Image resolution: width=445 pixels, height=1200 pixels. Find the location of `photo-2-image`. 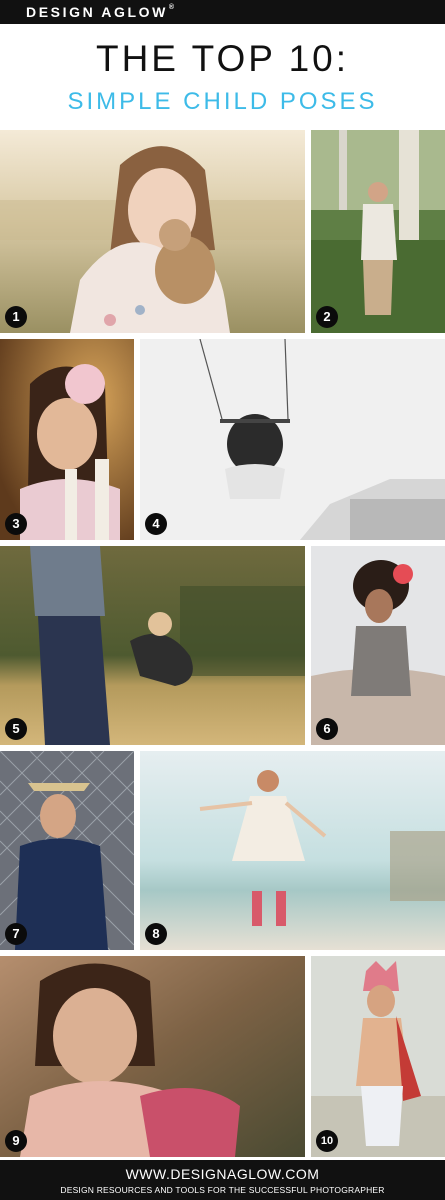

photo-2-image is located at coordinates (378, 231).